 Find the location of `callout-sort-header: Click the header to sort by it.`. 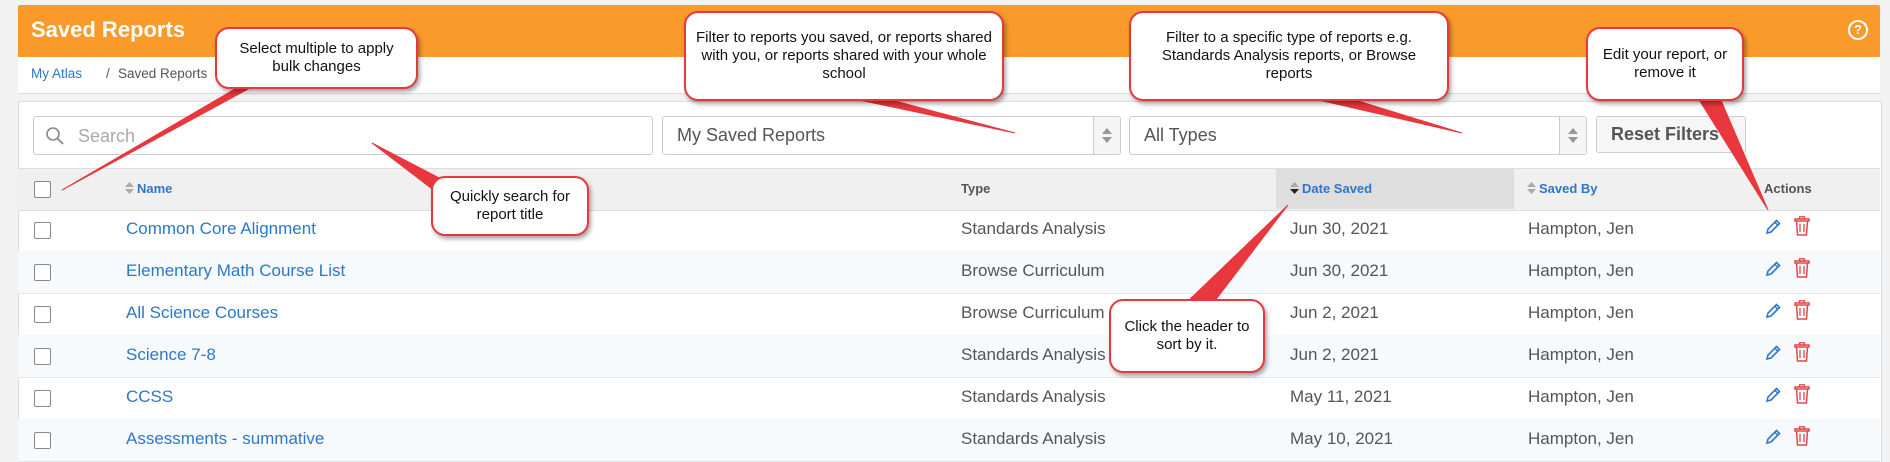

callout-sort-header: Click the header to sort by it. is located at coordinates (1187, 336).